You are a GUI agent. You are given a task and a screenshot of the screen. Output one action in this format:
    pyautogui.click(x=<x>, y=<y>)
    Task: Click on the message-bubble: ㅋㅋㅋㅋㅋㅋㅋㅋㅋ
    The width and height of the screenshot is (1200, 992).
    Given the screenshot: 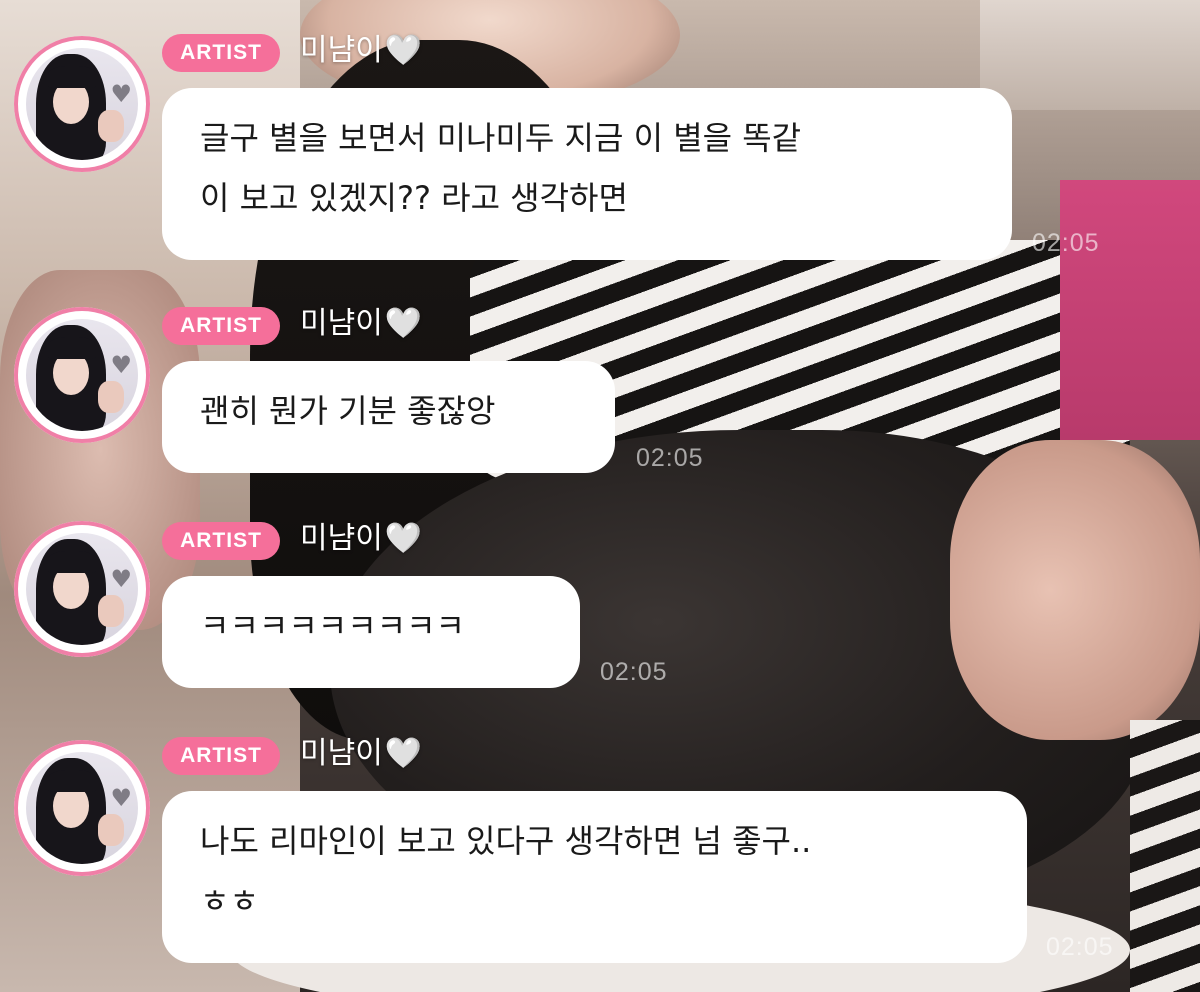 What is the action you would take?
    pyautogui.click(x=371, y=632)
    